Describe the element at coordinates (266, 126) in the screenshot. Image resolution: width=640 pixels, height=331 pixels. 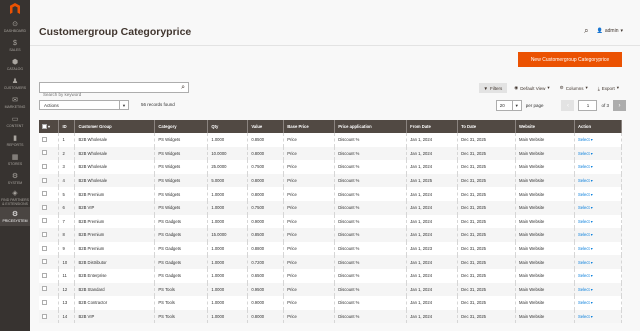
I see `column-header-value: Value` at that location.